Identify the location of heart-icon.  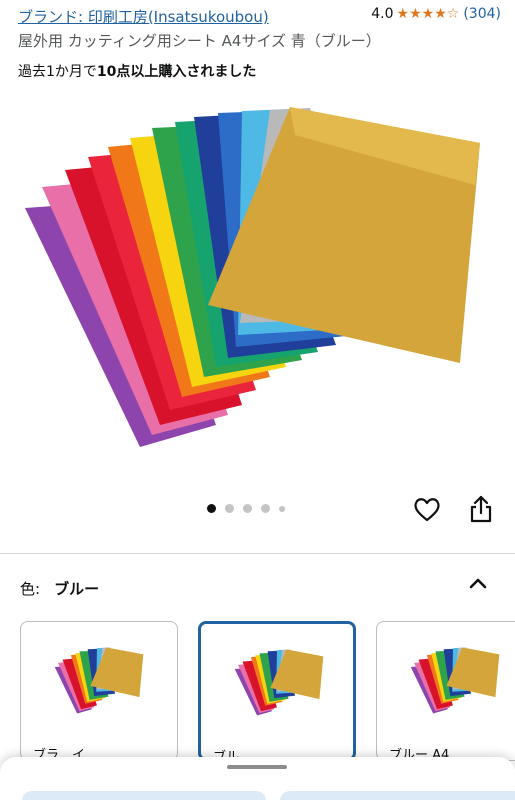
(427, 510).